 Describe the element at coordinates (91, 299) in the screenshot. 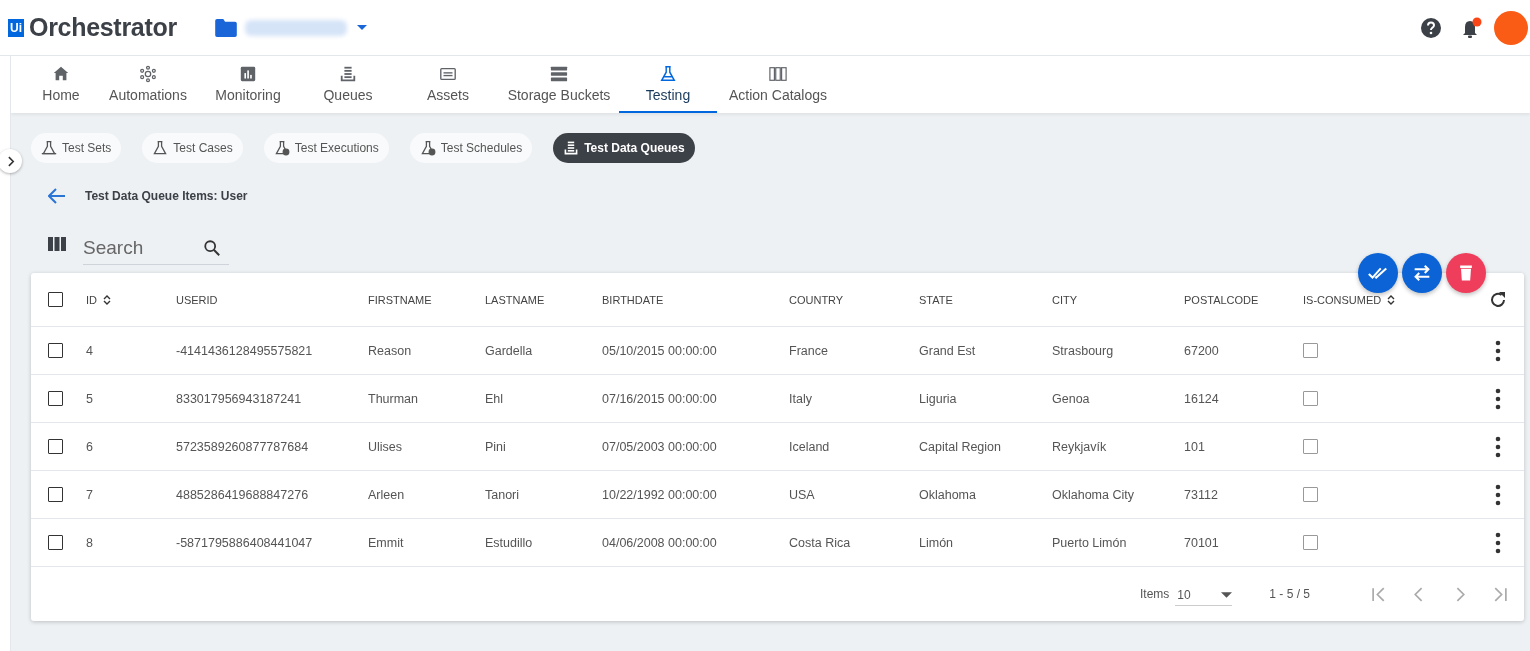

I see `column-header: ID` at that location.